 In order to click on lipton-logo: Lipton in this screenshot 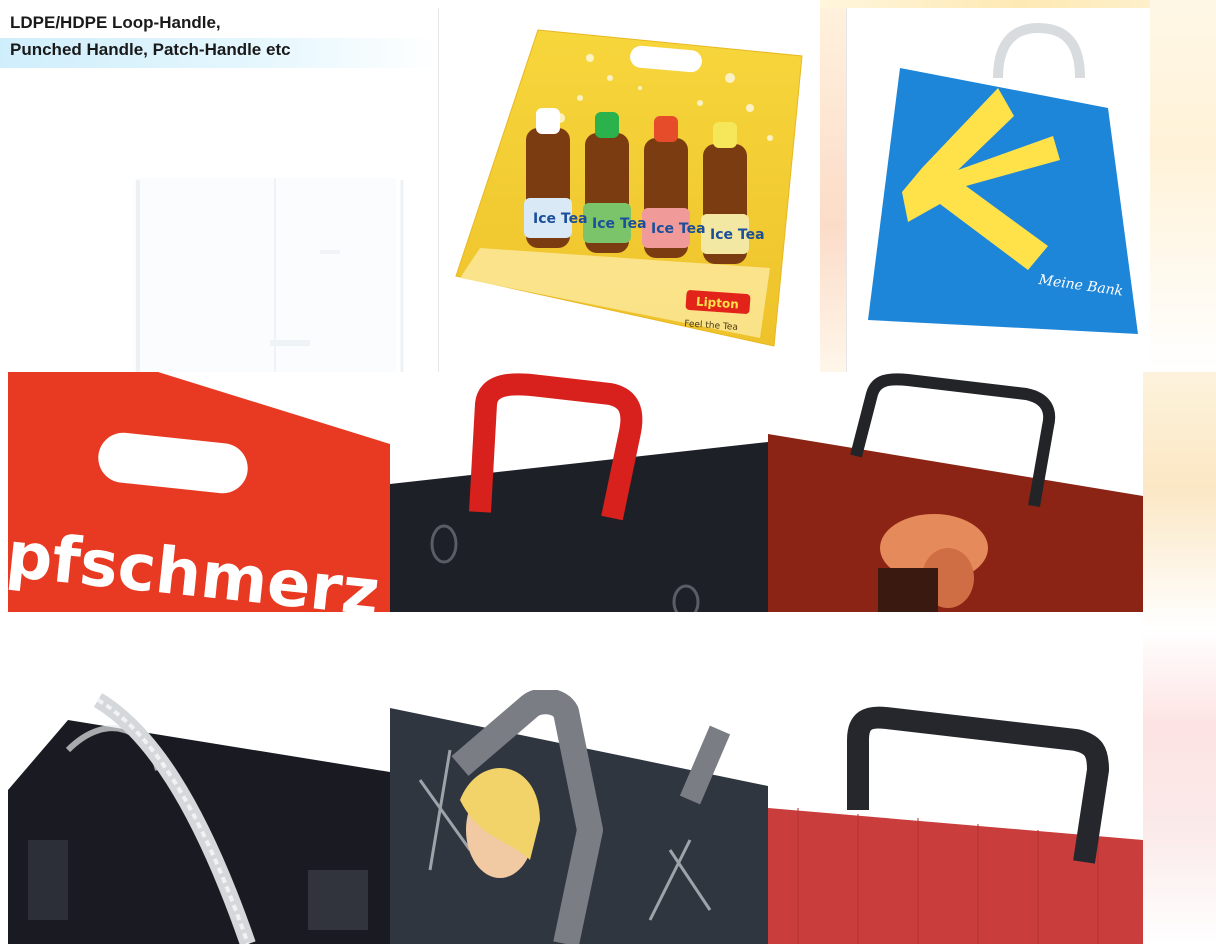, I will do `click(717, 302)`.